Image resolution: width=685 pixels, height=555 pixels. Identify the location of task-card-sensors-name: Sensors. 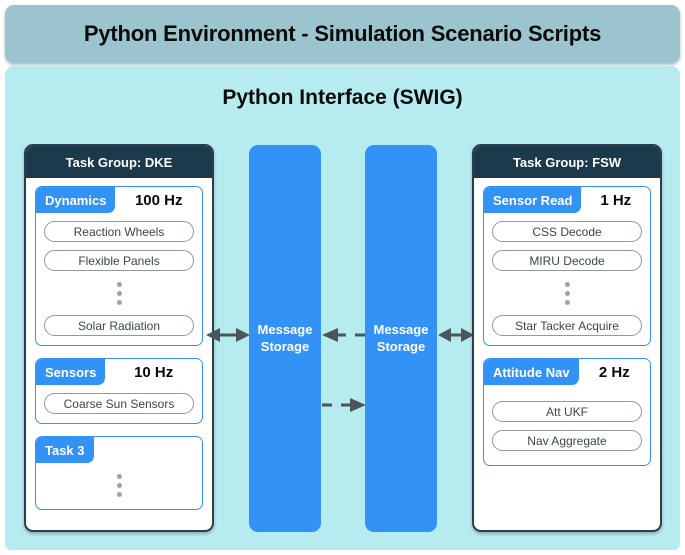
(71, 372).